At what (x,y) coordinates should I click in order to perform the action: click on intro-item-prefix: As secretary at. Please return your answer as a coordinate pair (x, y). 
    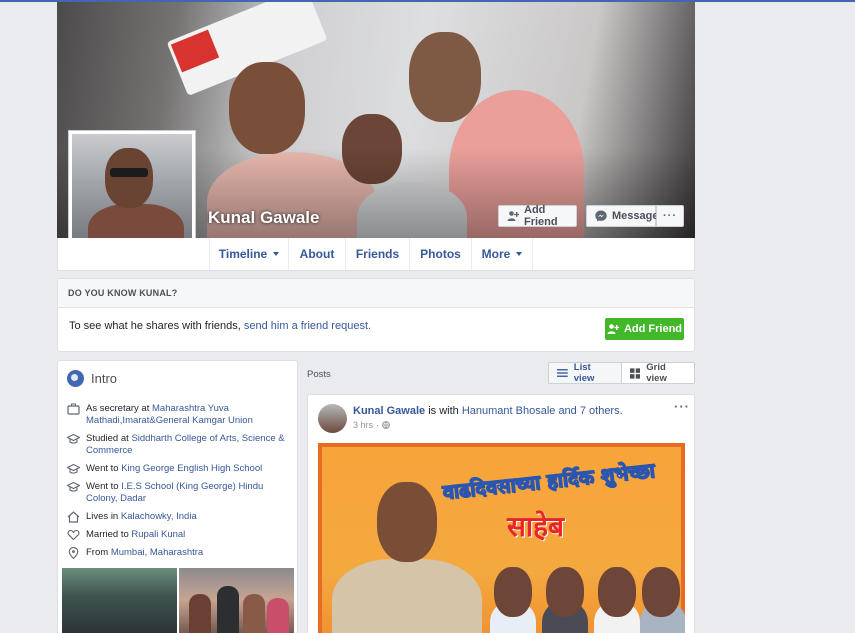
    Looking at the image, I should click on (118, 408).